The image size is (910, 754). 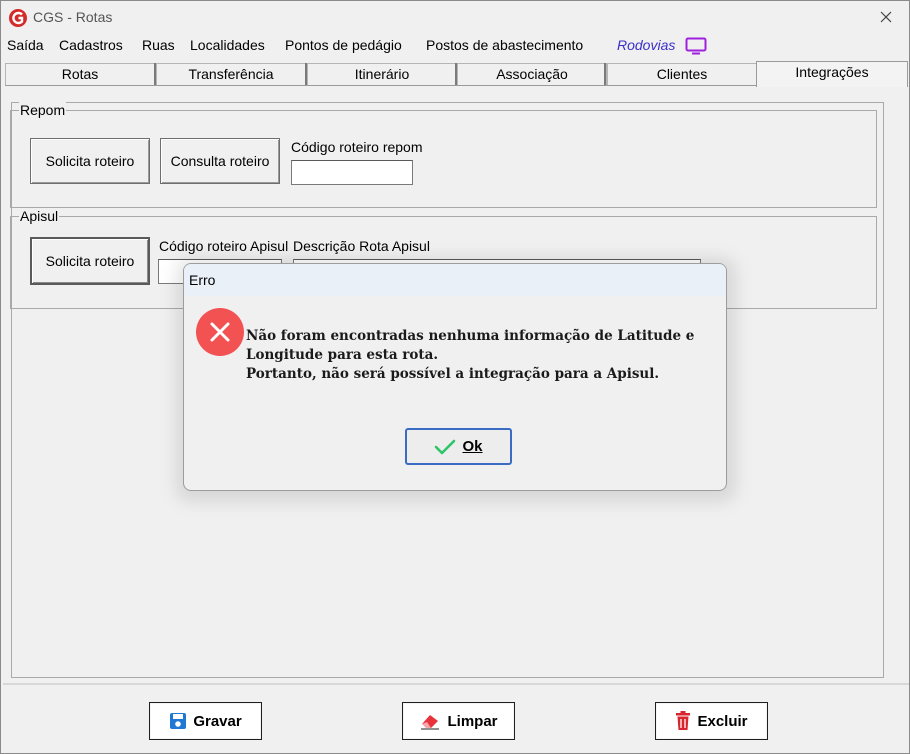 I want to click on menu-cadastros: Cadastros, so click(x=91, y=45).